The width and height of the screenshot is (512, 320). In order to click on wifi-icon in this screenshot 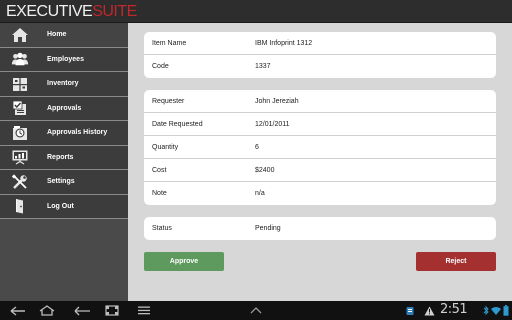, I will do `click(495, 310)`.